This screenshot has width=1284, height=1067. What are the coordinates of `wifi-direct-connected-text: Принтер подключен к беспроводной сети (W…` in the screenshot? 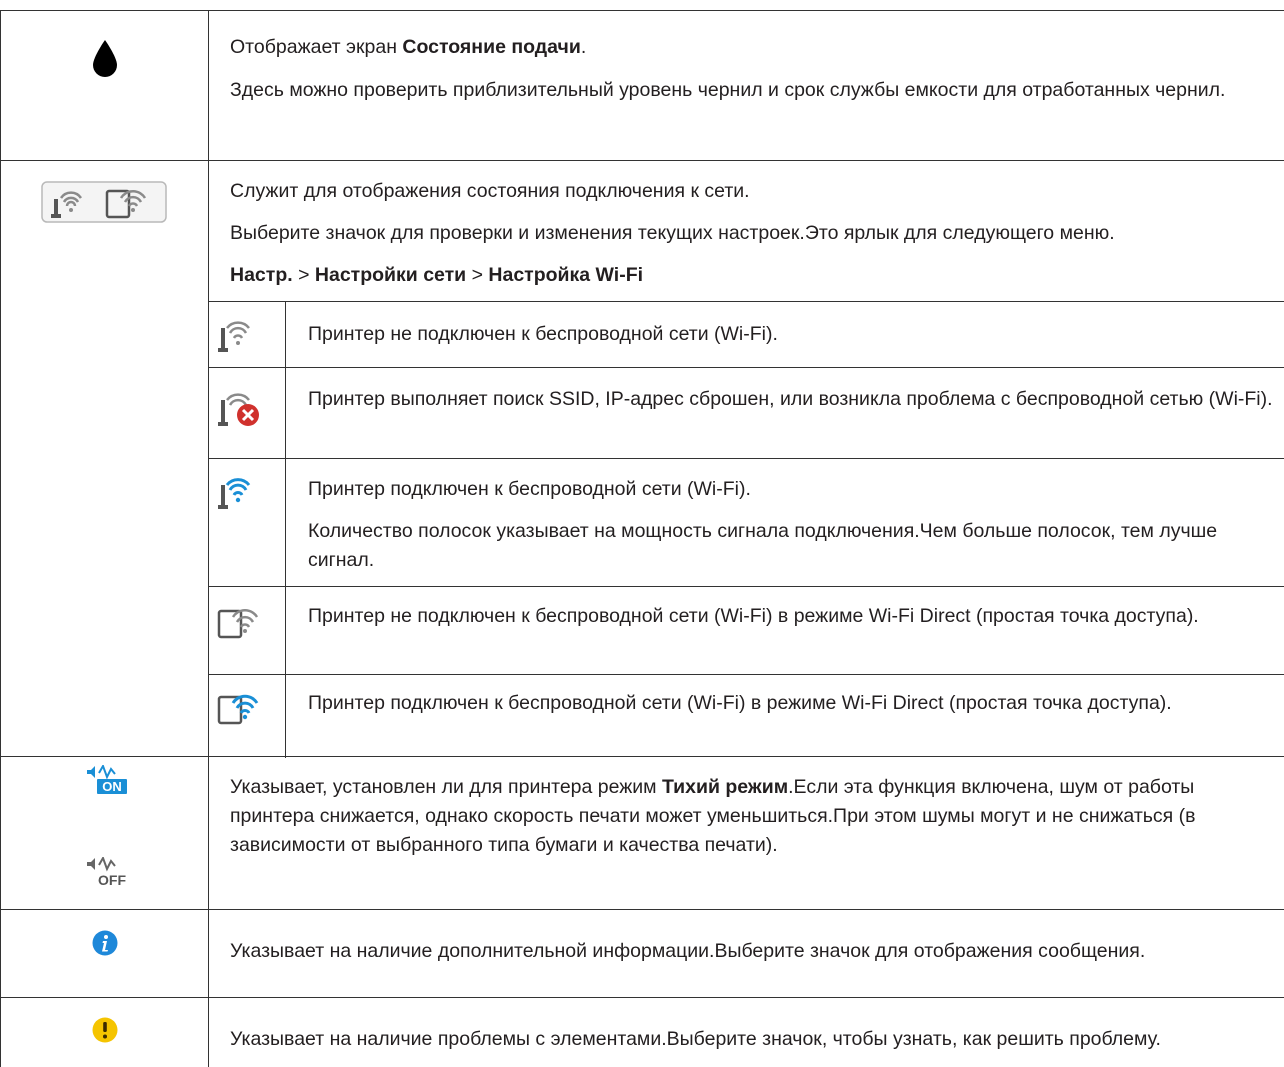 It's located at (740, 703).